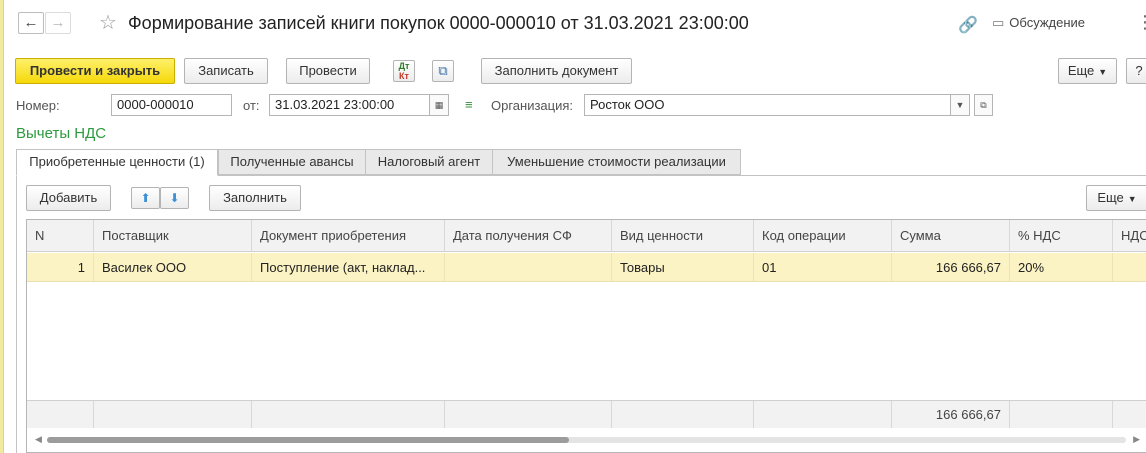 The height and width of the screenshot is (453, 1146). I want to click on favorite-star-icon: ☆, so click(108, 23).